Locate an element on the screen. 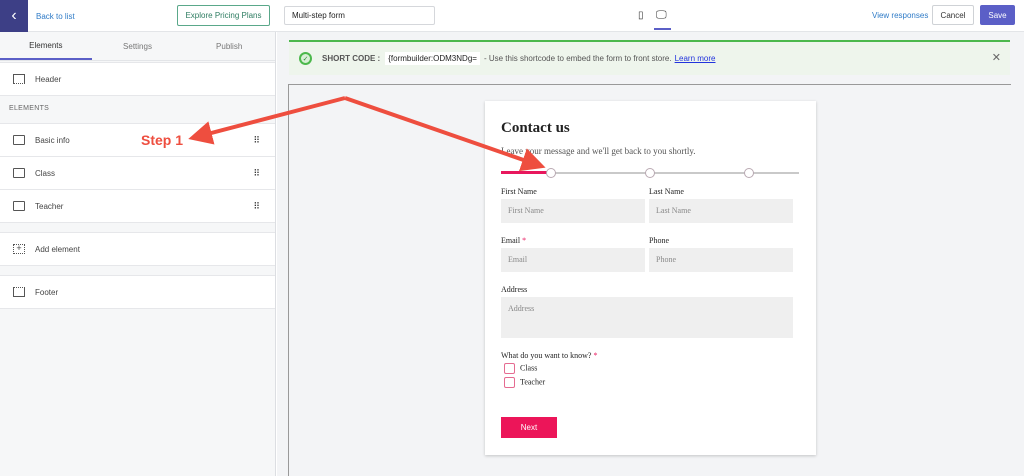  add-icon: + is located at coordinates (19, 249).